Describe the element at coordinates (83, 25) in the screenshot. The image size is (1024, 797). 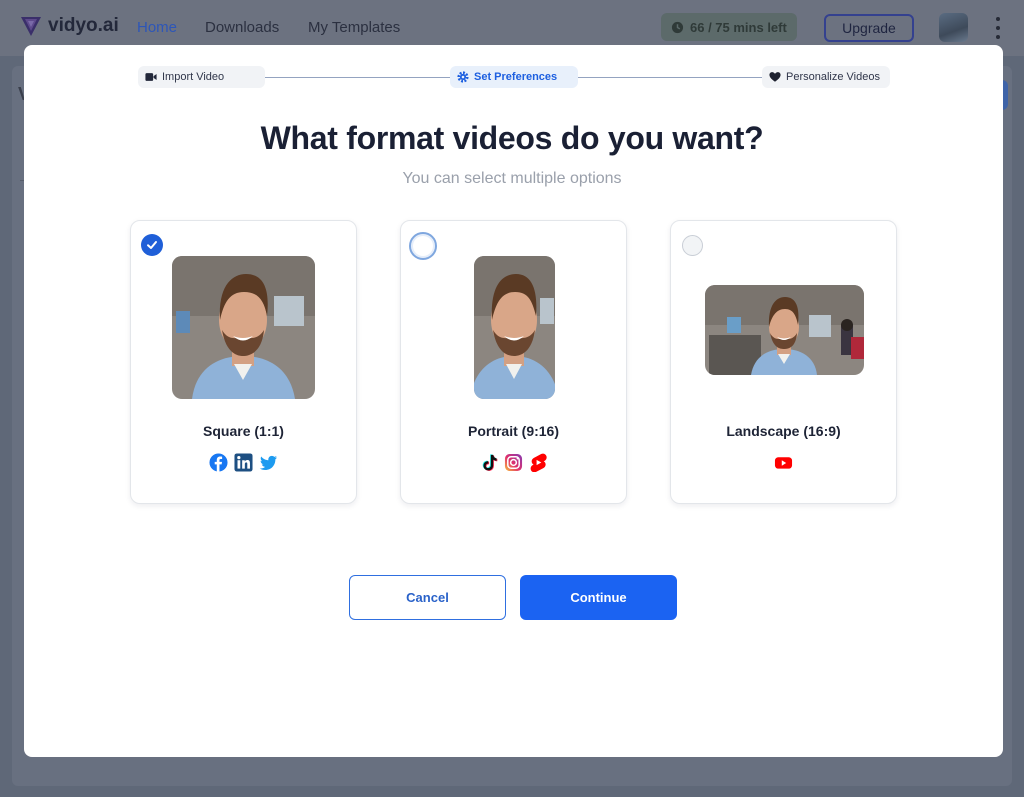
I see `logo-text: vidyo.ai` at that location.